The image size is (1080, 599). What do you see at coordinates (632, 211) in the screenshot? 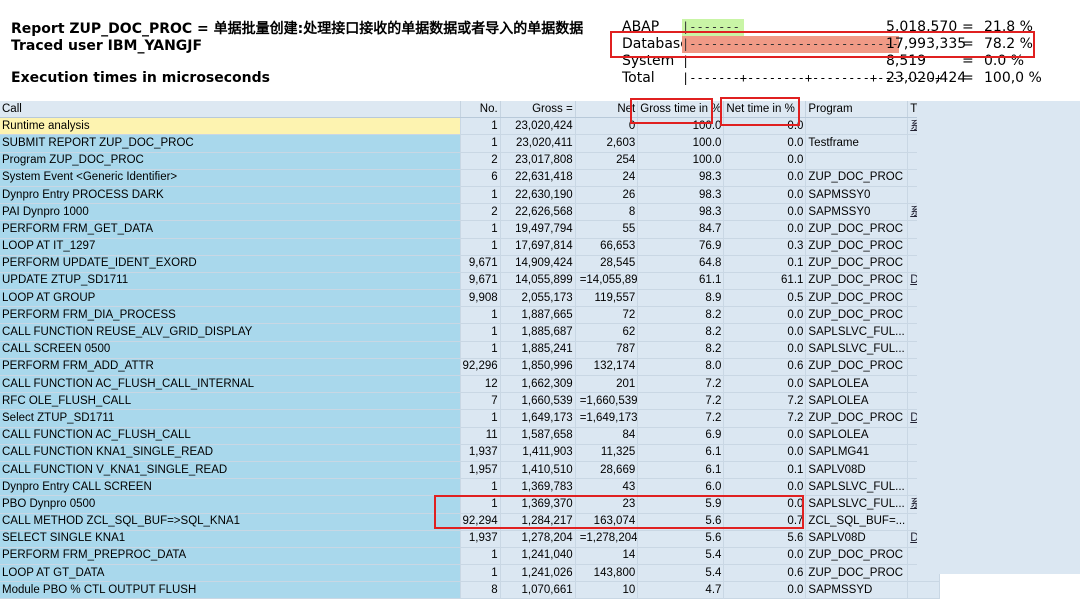
I see `net-value: 8` at bounding box center [632, 211].